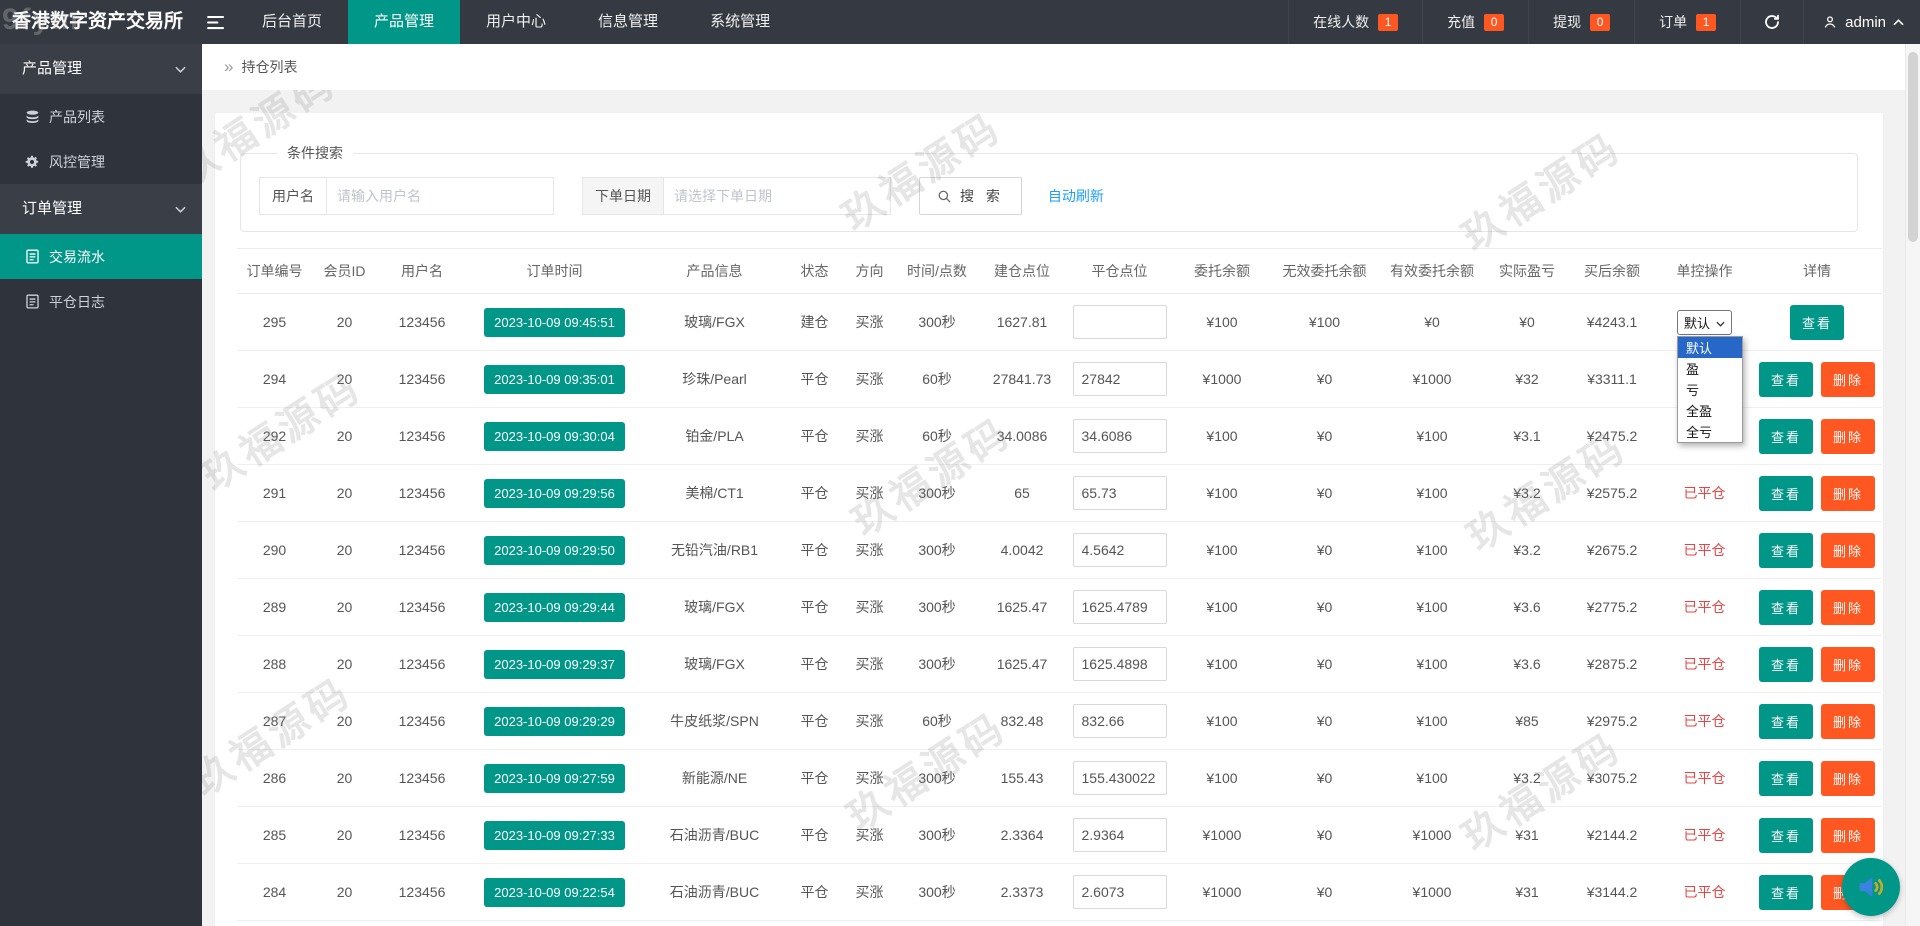 This screenshot has width=1920, height=926. I want to click on cell-order-time: 2023-10-09 09:29:56, so click(554, 493).